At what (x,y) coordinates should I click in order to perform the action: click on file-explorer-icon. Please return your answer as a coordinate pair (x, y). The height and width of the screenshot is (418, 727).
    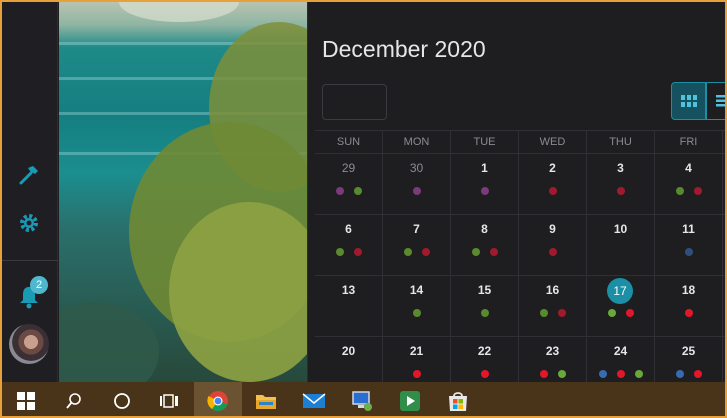
    Looking at the image, I should click on (266, 399).